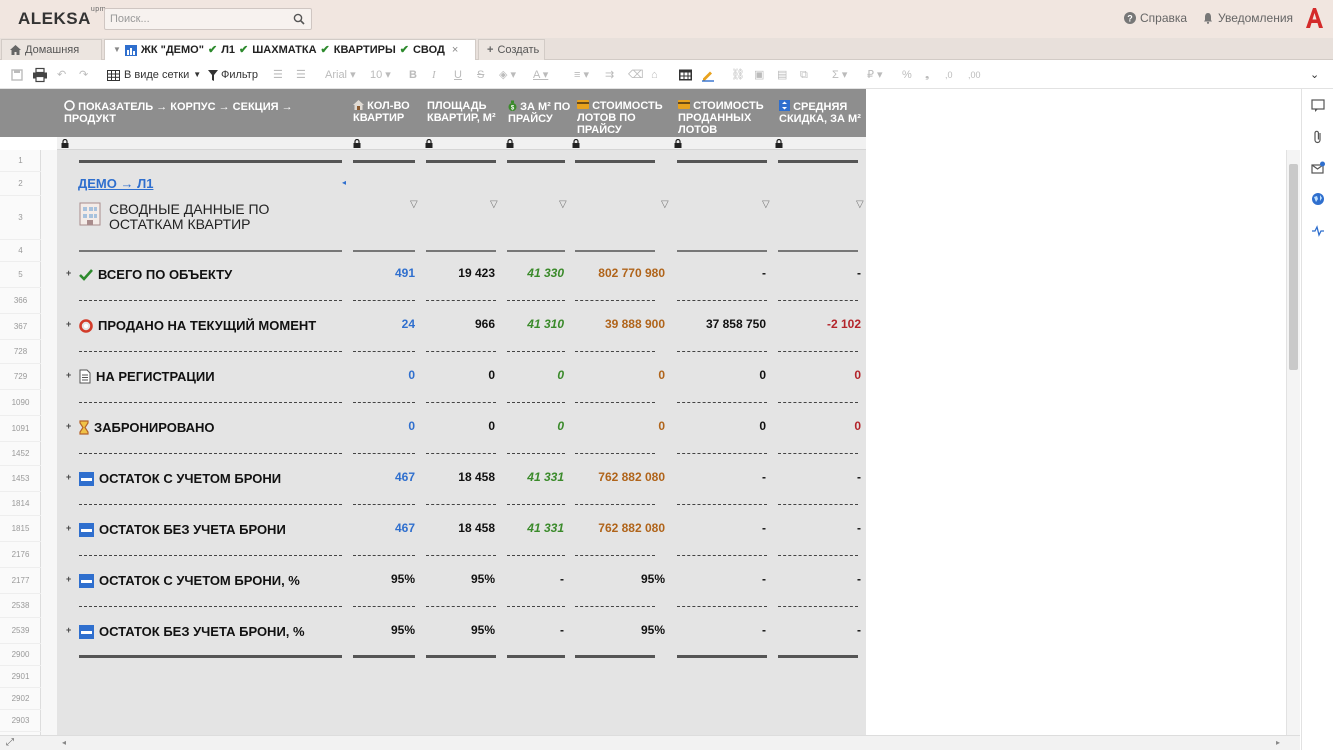 The height and width of the screenshot is (750, 1333). I want to click on row-number: 366, so click(20, 301).